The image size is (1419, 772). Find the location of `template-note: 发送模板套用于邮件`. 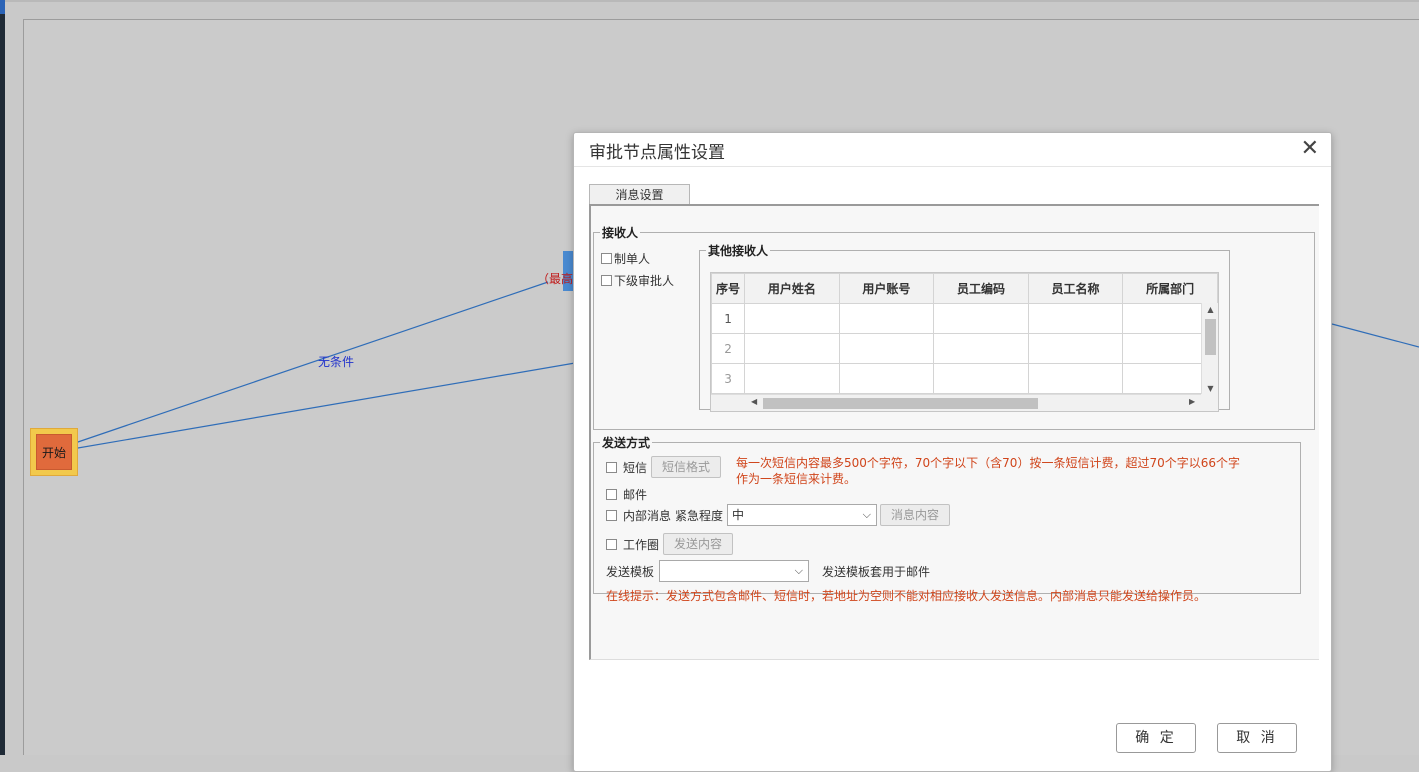

template-note: 发送模板套用于邮件 is located at coordinates (876, 572).